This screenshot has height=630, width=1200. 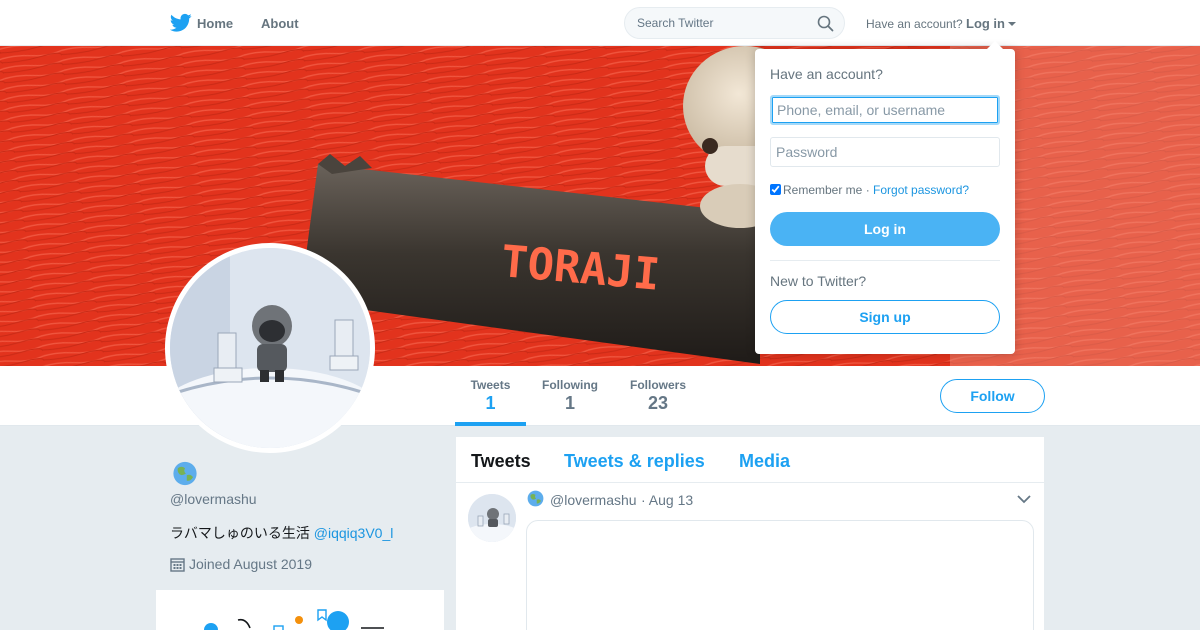 I want to click on stat-followers: Followers 23, so click(x=658, y=396).